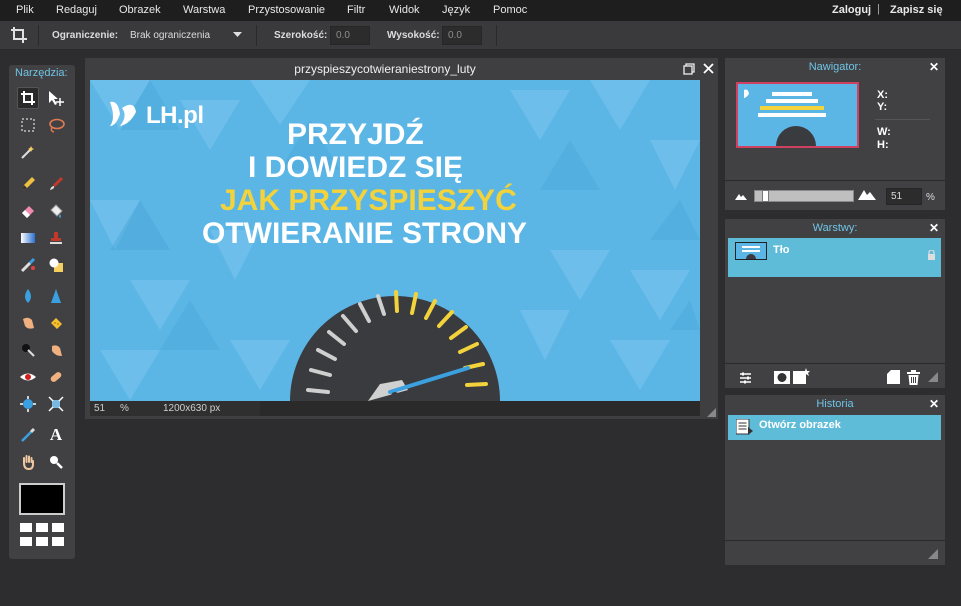 The height and width of the screenshot is (606, 961). I want to click on lasso-tool-button, so click(56, 125).